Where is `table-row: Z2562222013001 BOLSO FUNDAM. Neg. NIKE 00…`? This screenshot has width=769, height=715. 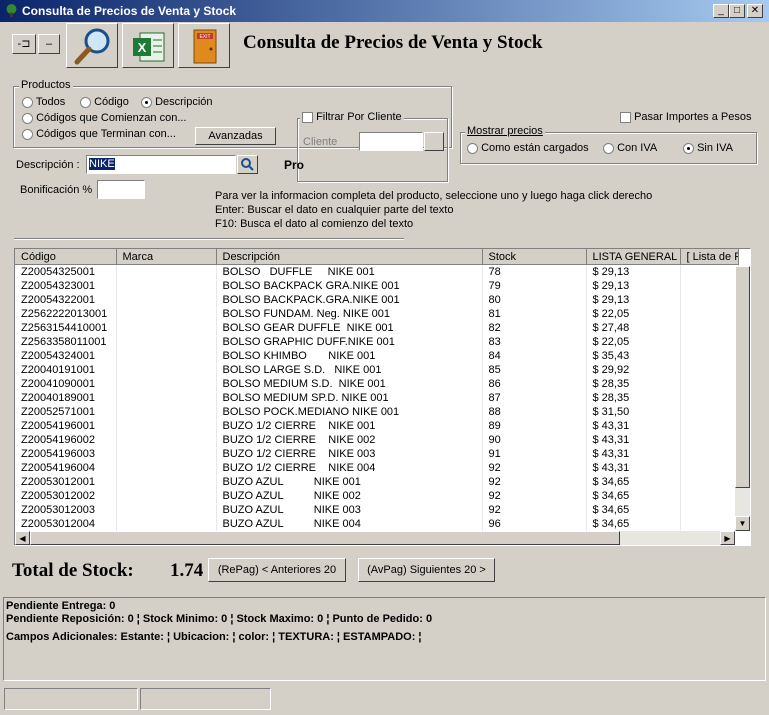 table-row: Z2562222013001 BOLSO FUNDAM. Neg. NIKE 00… is located at coordinates (377, 314).